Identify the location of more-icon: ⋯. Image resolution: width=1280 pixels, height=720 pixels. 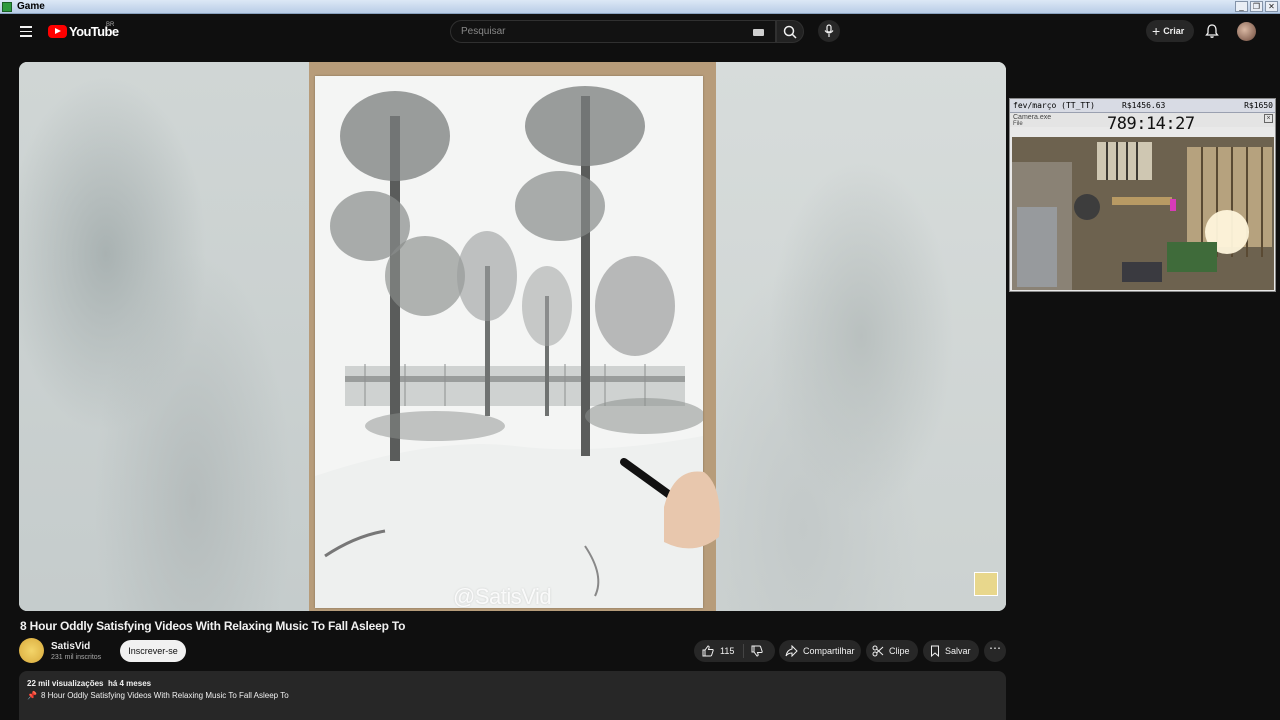
(995, 651).